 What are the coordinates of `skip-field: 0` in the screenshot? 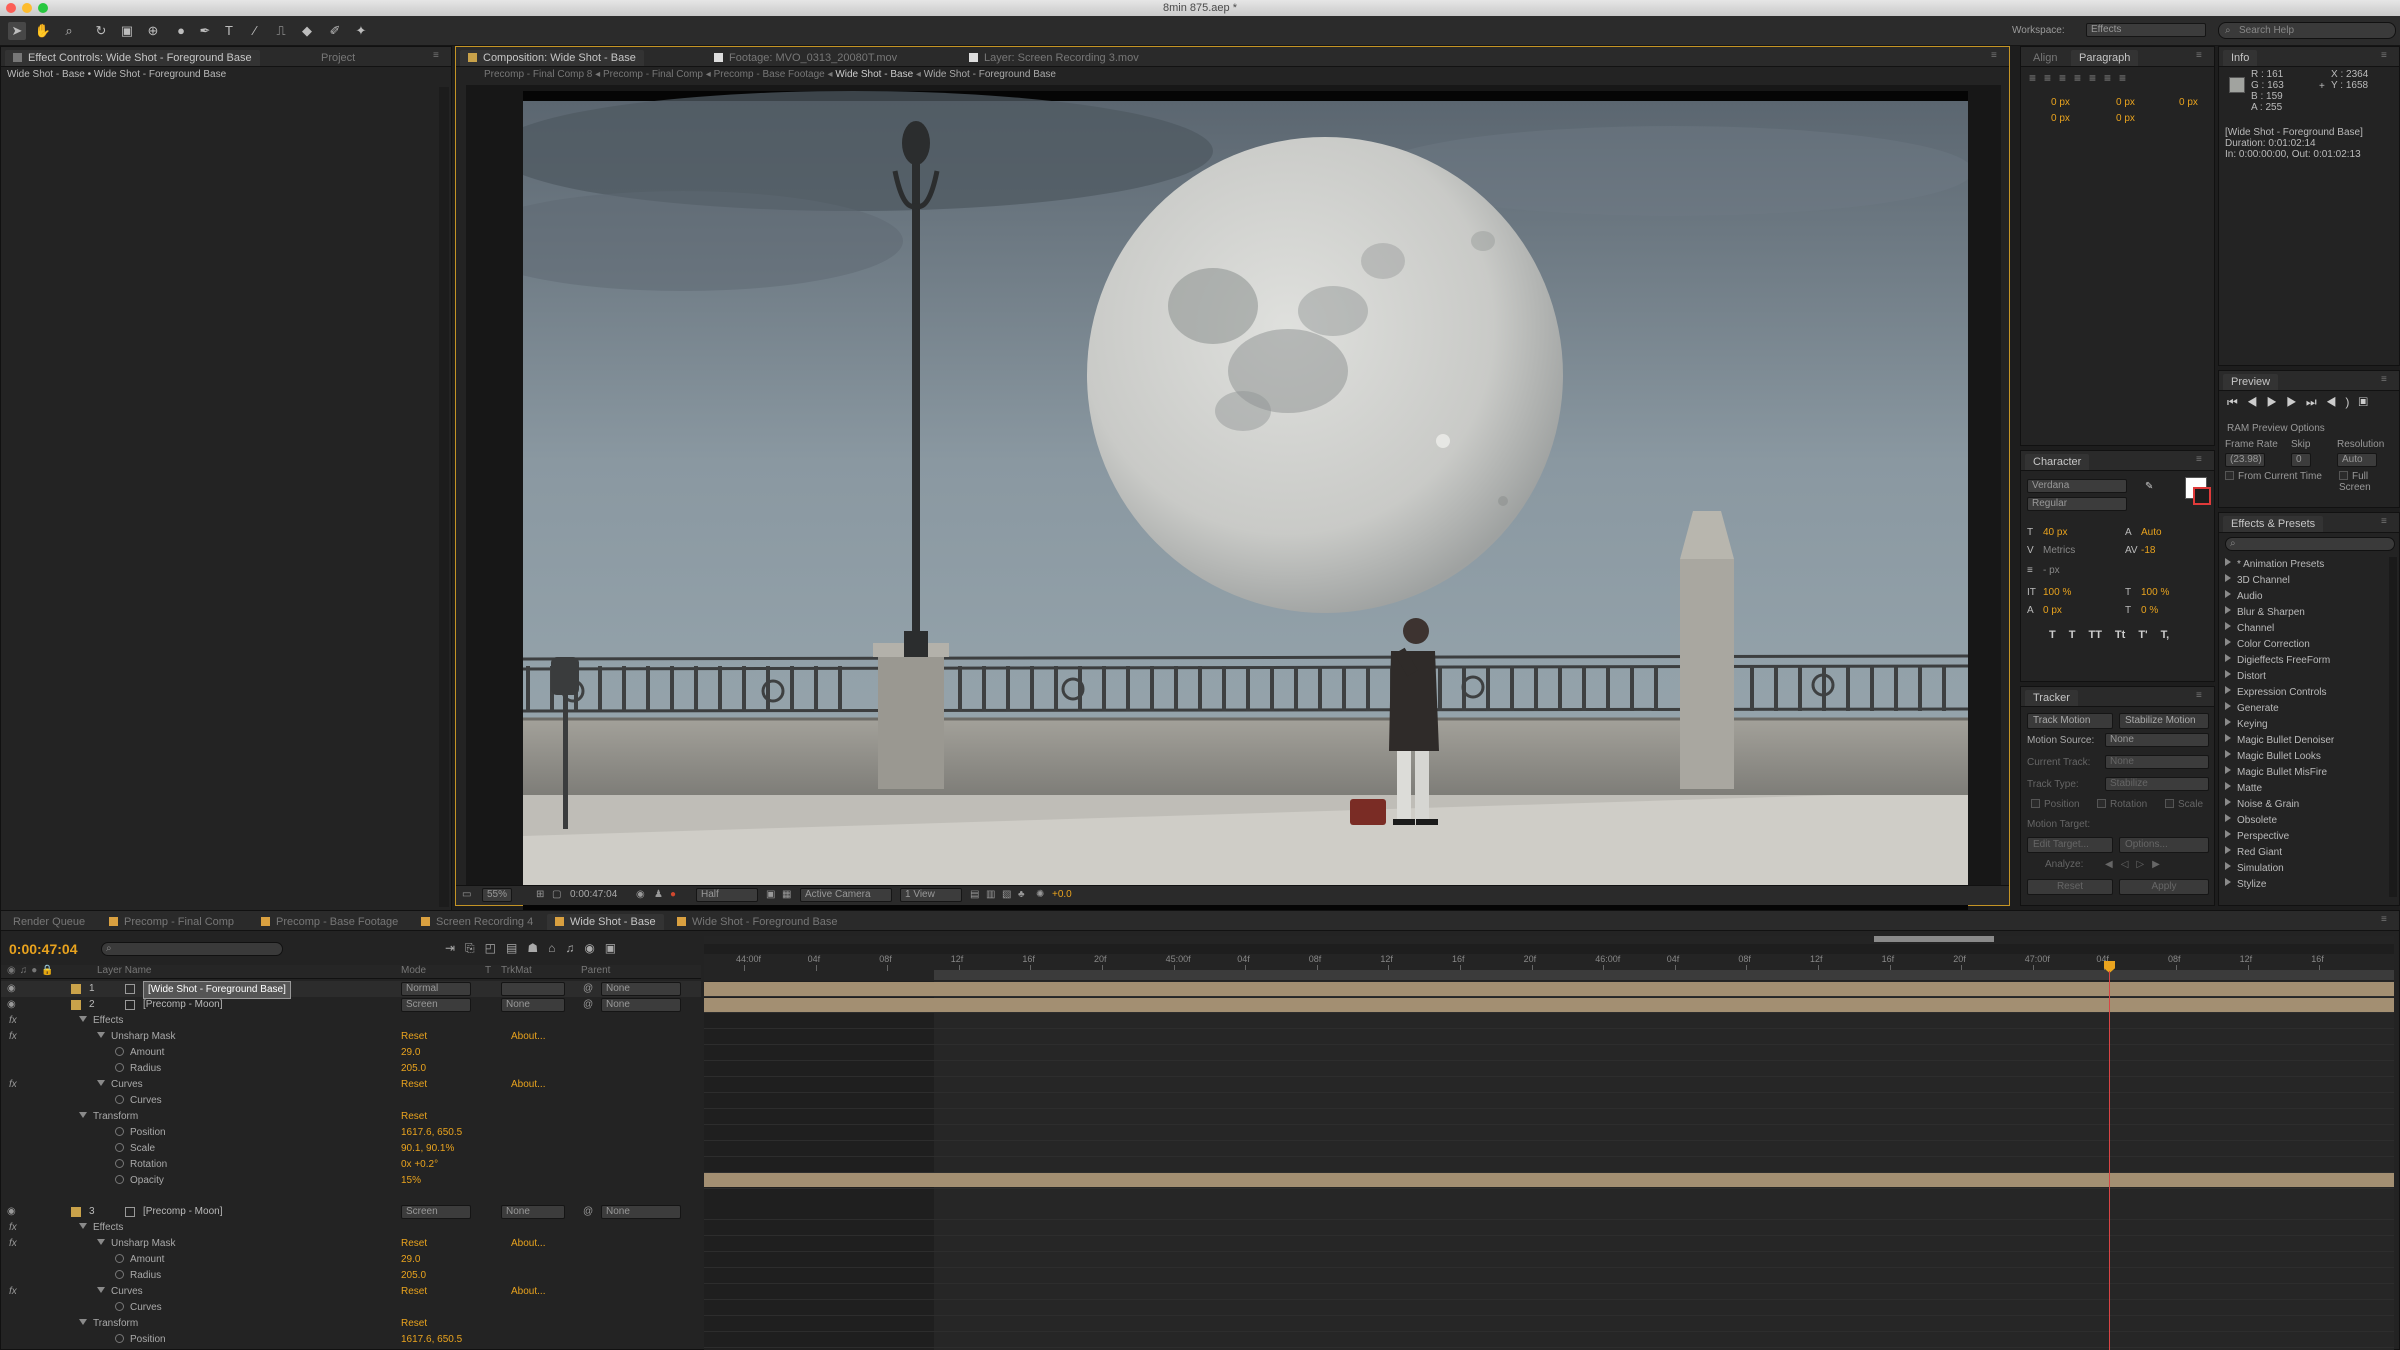 It's located at (2301, 460).